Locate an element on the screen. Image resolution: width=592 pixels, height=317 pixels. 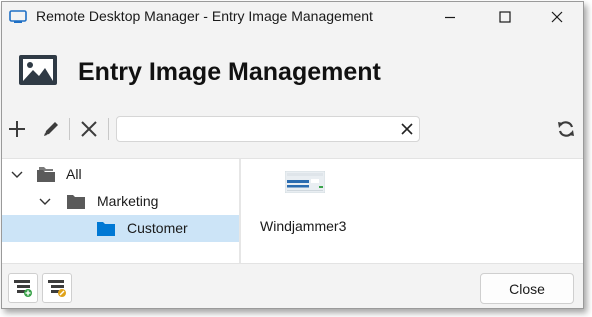
window-close-button is located at coordinates (557, 17).